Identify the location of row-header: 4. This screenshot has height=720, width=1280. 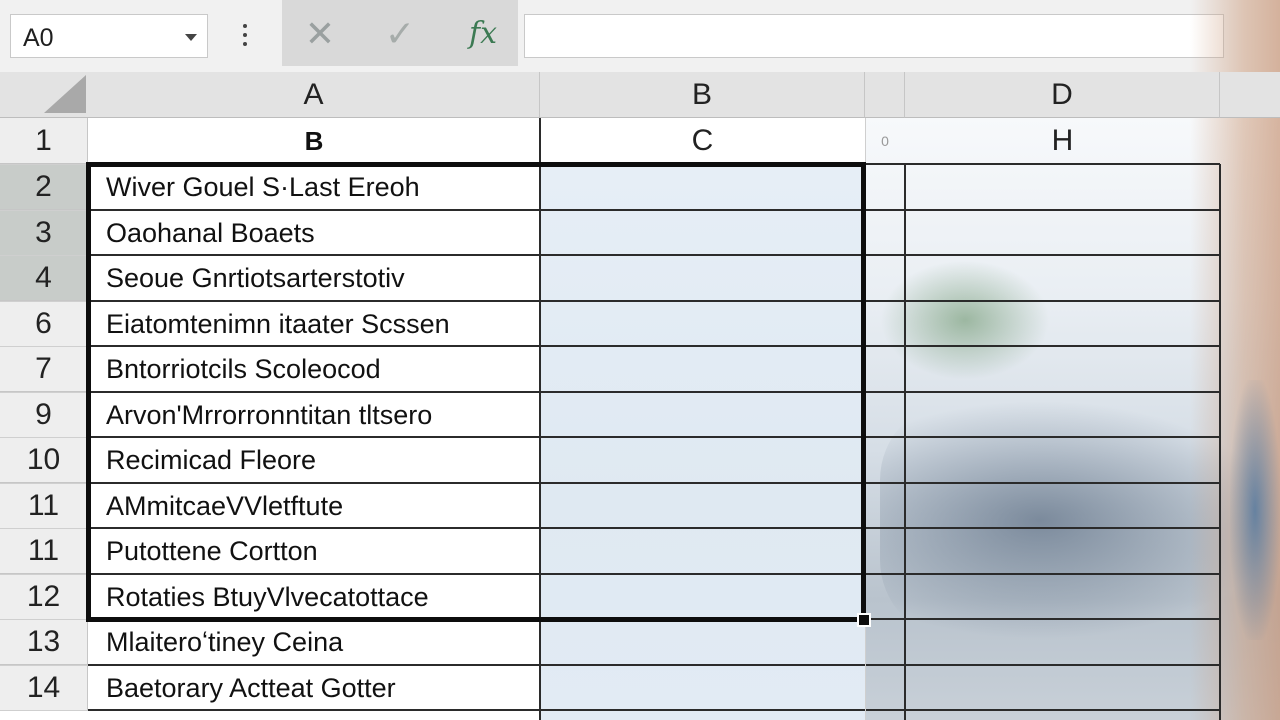
(44, 278).